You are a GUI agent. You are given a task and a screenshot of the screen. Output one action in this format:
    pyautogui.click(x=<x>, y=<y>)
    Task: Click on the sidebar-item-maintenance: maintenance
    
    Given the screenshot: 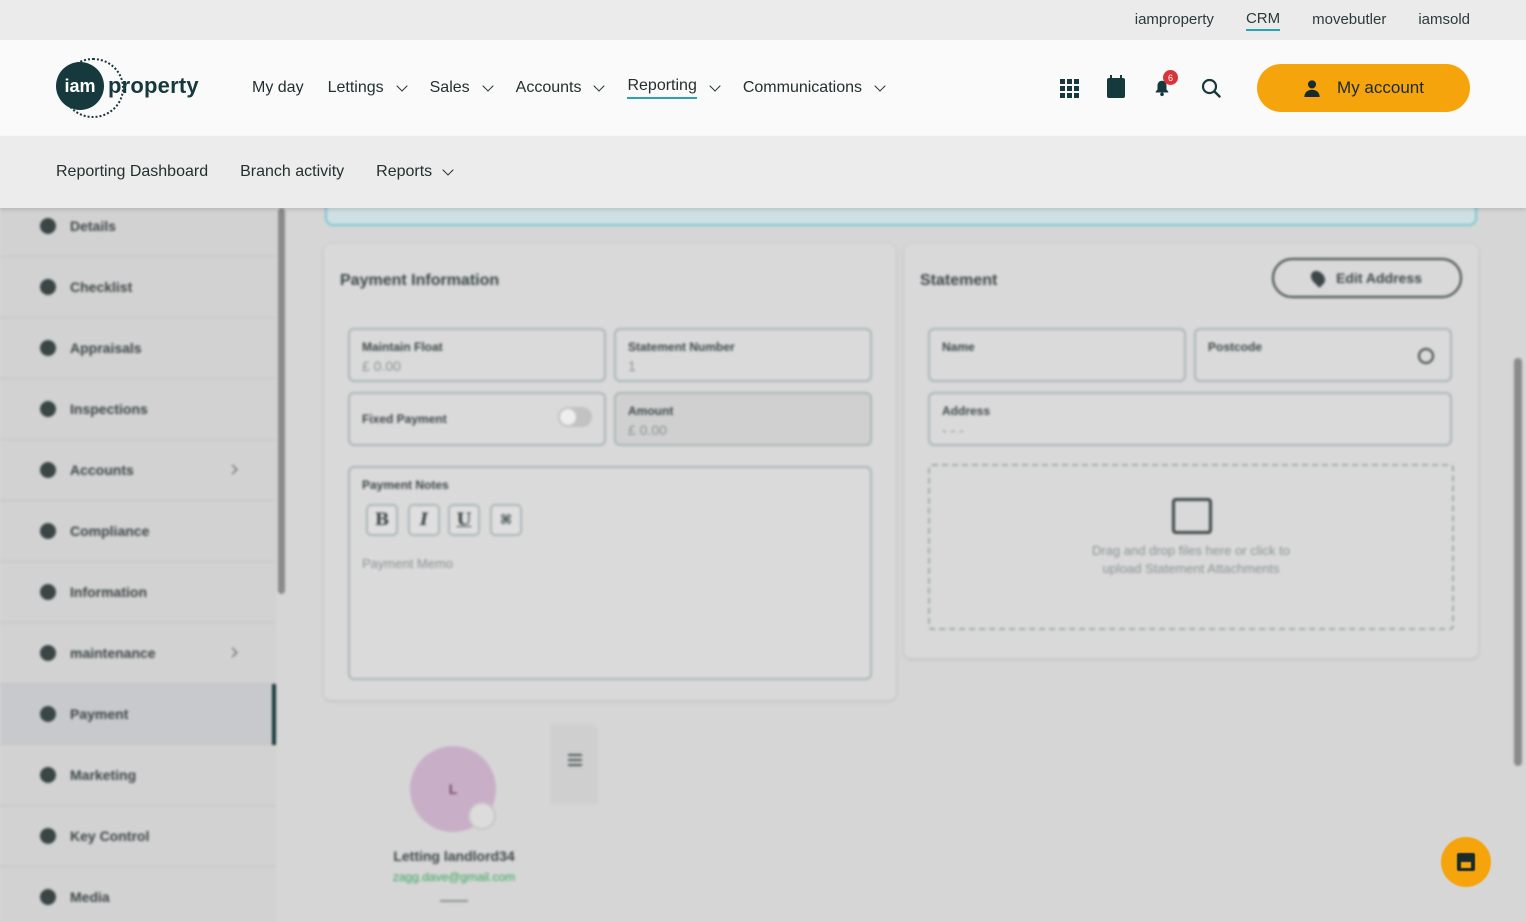 What is the action you would take?
    pyautogui.click(x=138, y=653)
    